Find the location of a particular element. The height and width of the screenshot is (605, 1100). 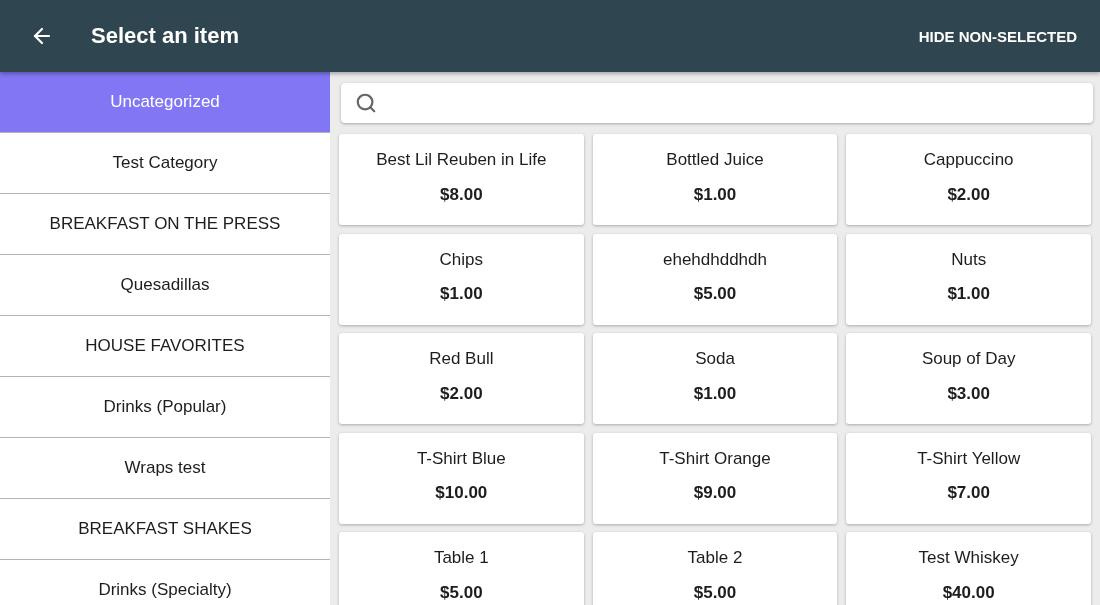

item-price: $9.00 is located at coordinates (715, 493).